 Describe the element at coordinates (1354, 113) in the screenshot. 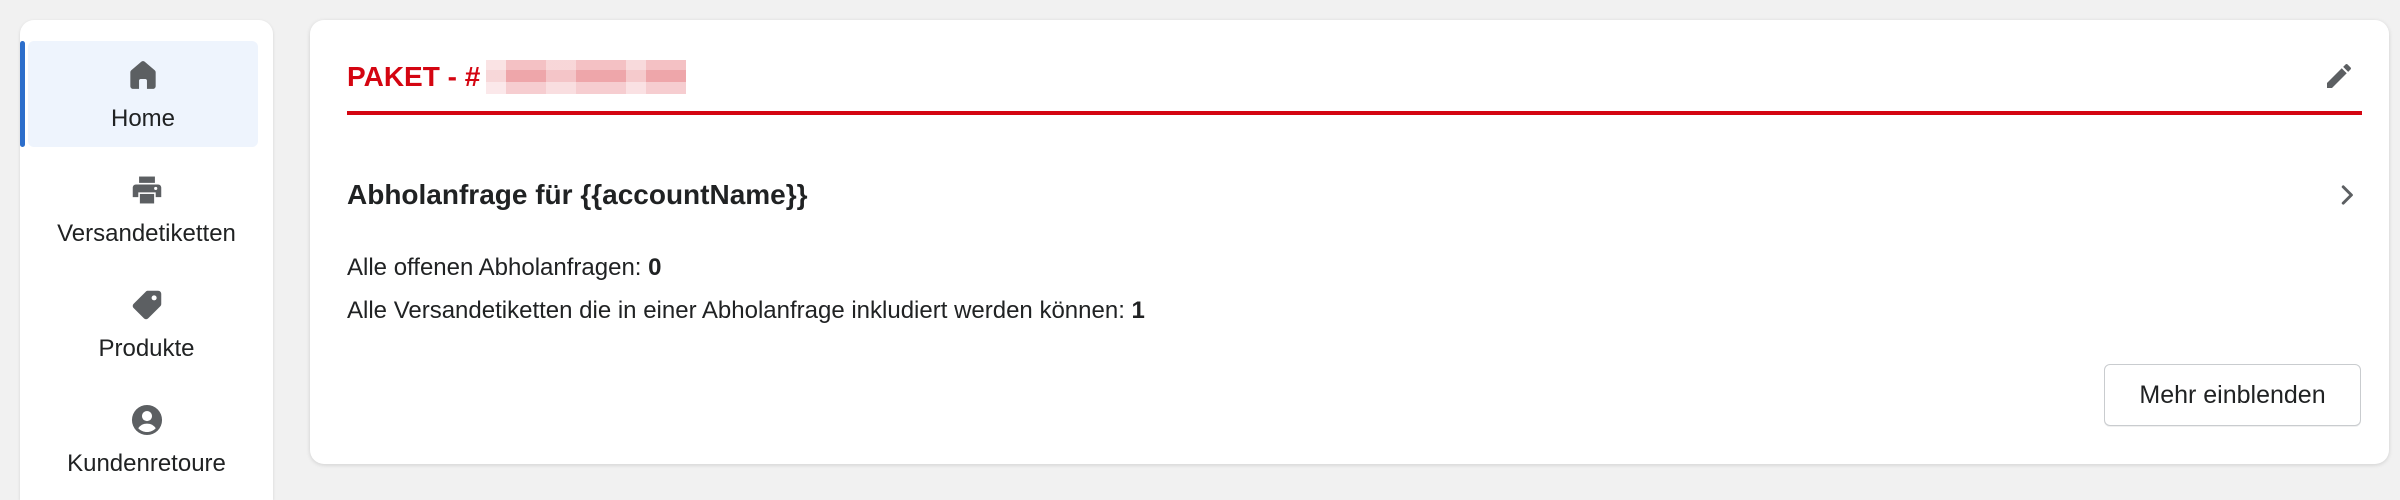

I see `title-divider` at that location.